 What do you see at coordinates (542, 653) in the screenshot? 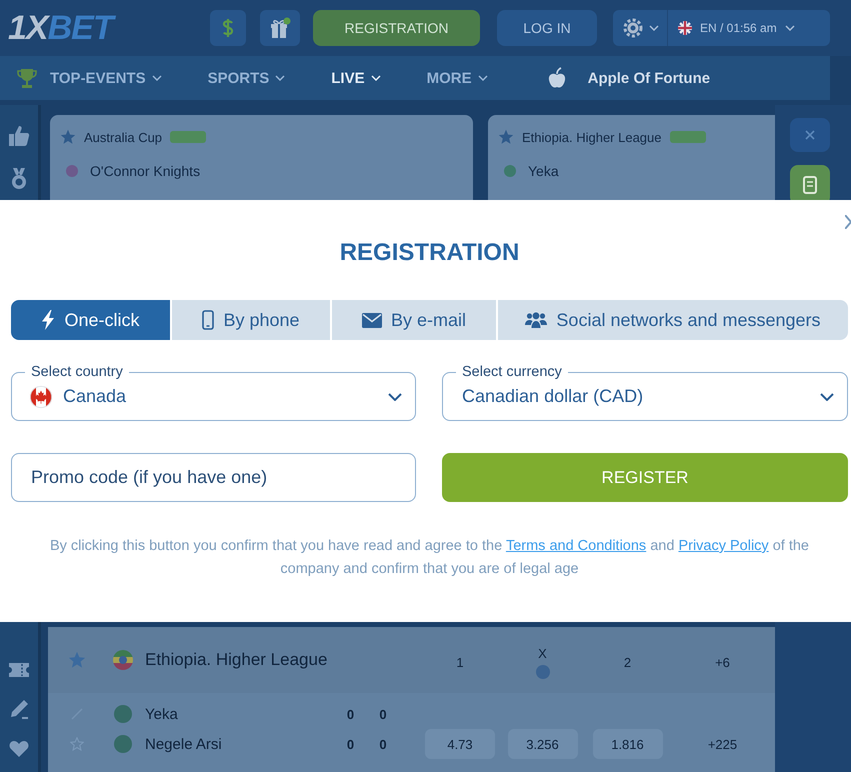
I see `column-header: X` at bounding box center [542, 653].